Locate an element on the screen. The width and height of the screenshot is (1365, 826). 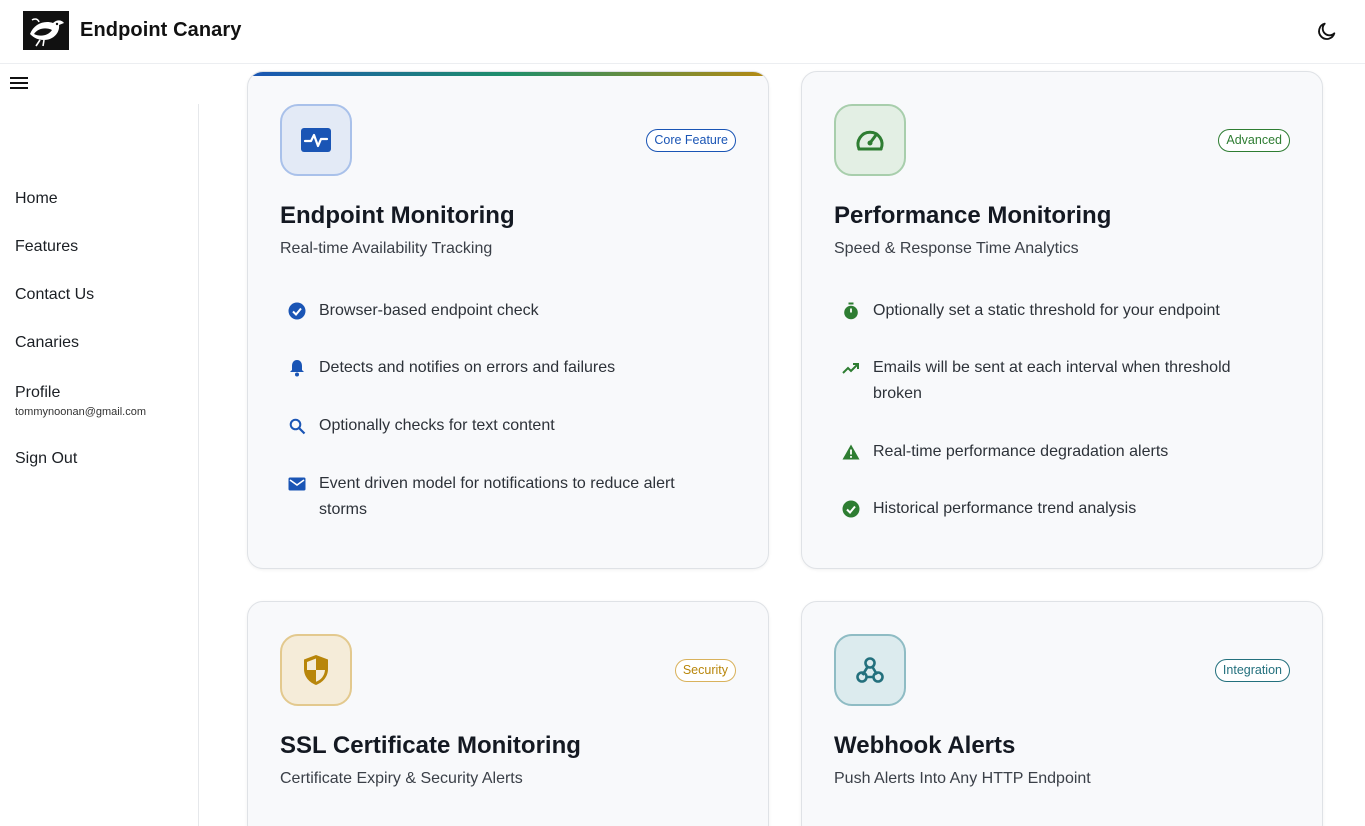
card-subtitle: Certificate Expiry & Security Alerts is located at coordinates (401, 778).